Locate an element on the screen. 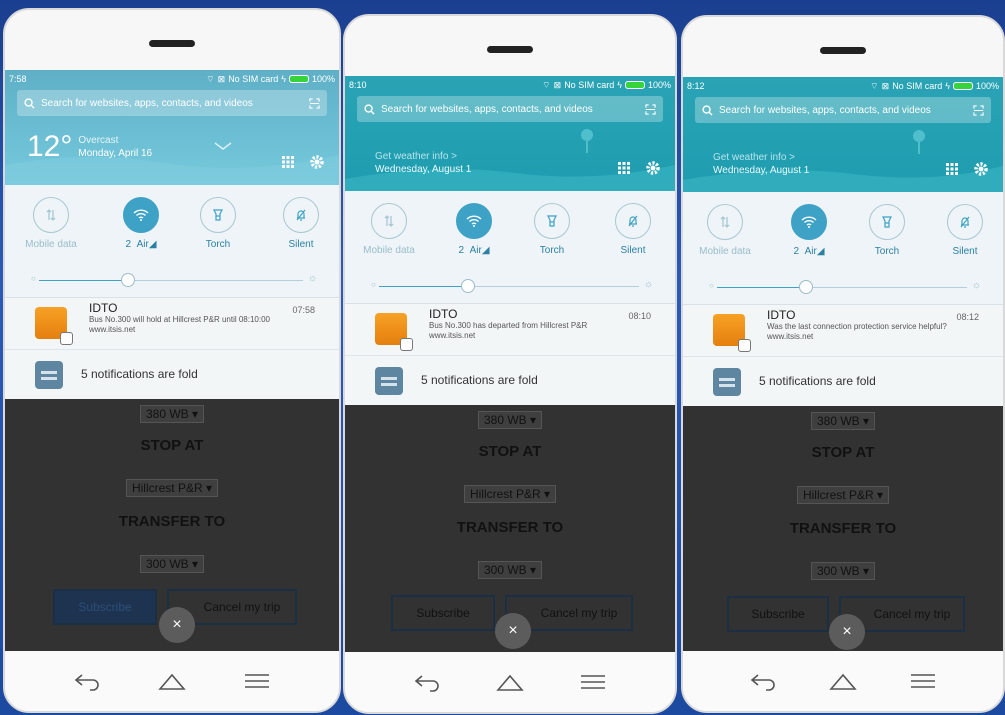  app-icon is located at coordinates (732, 333).